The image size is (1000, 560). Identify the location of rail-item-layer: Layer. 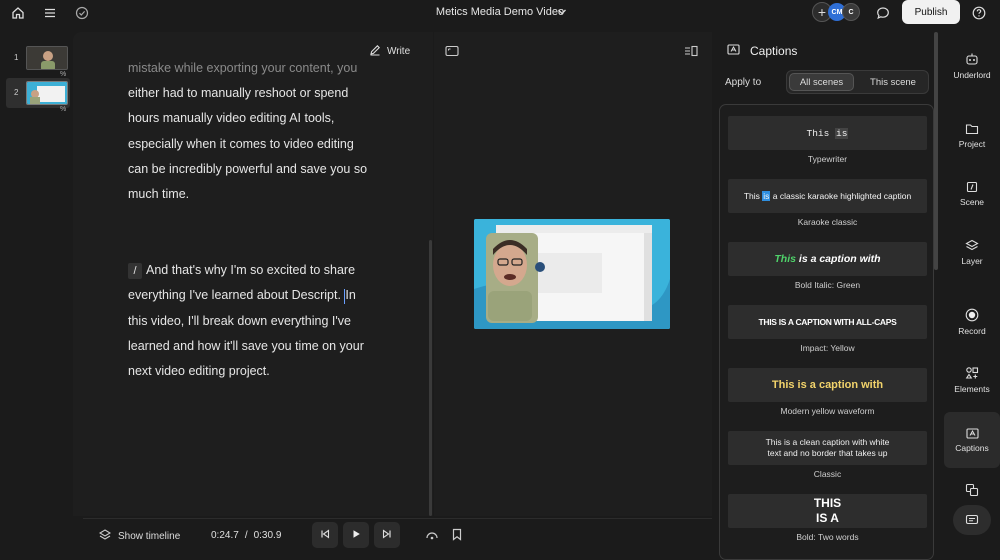
(972, 252).